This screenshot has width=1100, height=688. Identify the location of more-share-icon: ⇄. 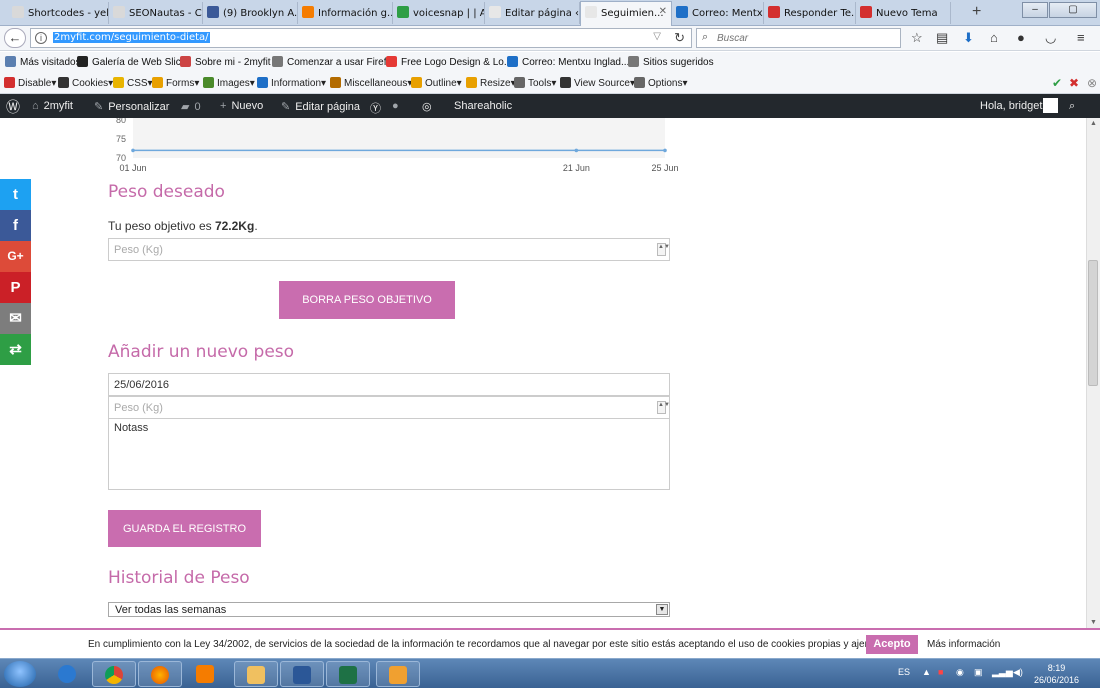
(15, 349).